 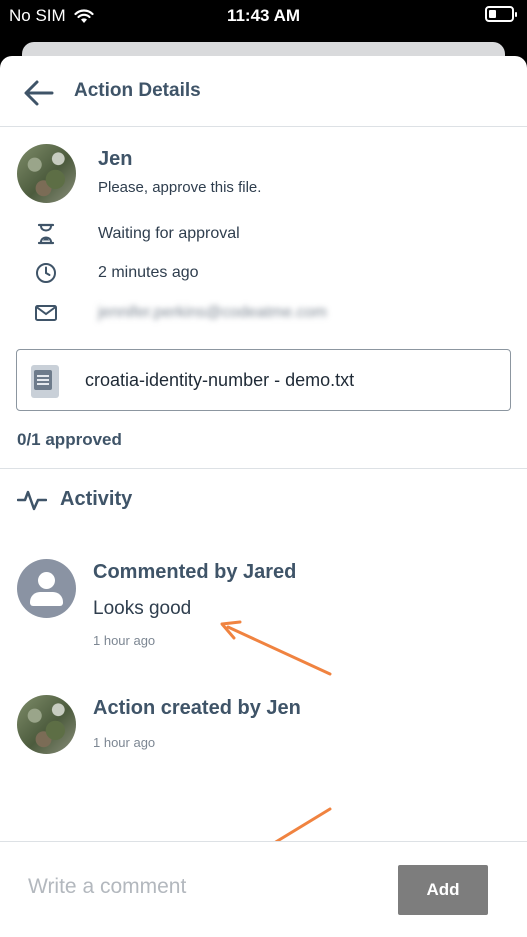 What do you see at coordinates (45, 381) in the screenshot?
I see `document-icon` at bounding box center [45, 381].